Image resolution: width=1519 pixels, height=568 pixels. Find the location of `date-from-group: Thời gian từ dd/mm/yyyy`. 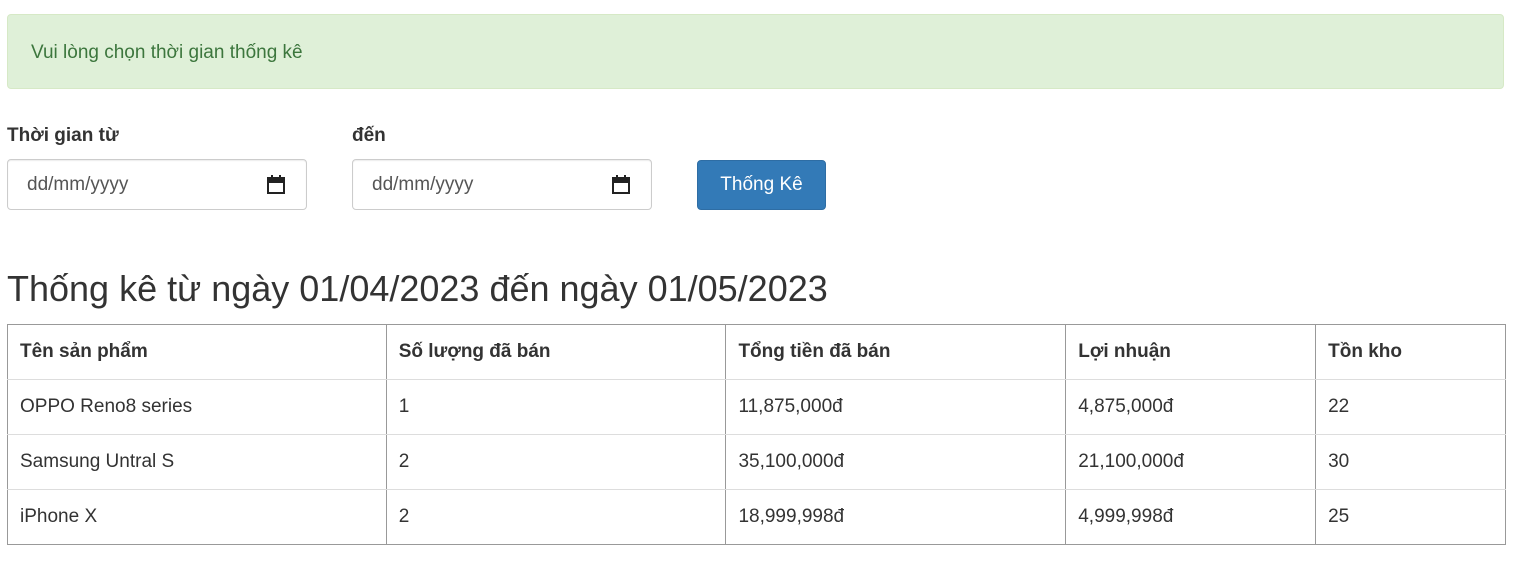

date-from-group: Thời gian từ dd/mm/yyyy is located at coordinates (157, 167).